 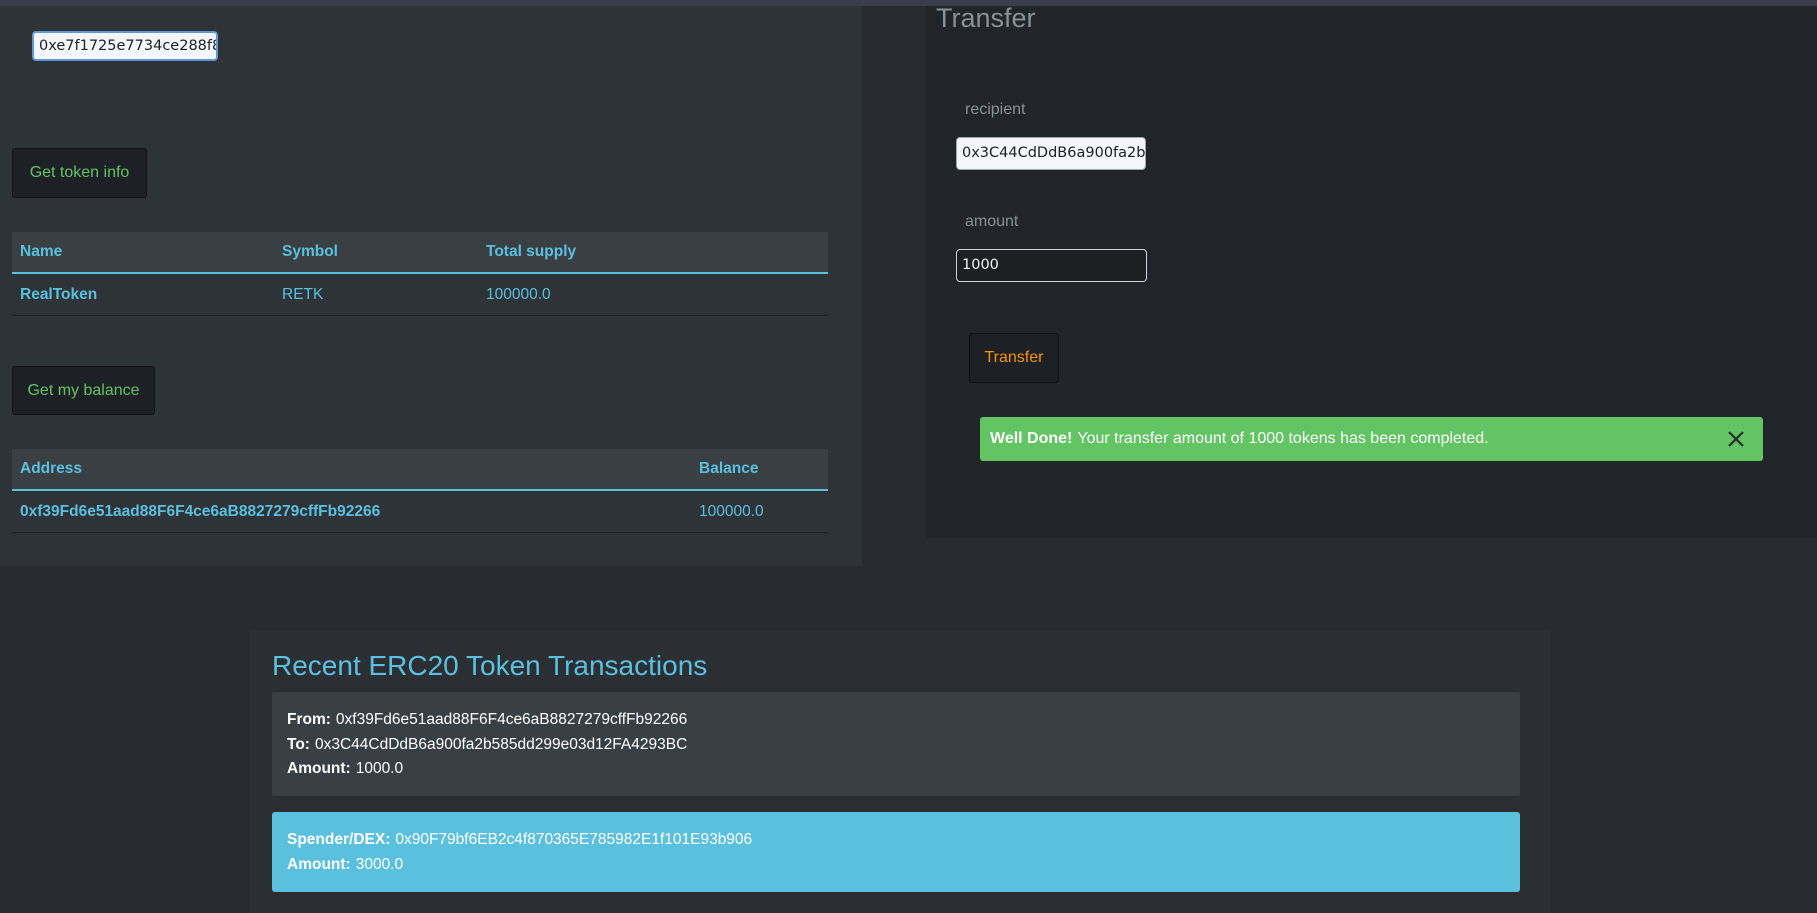 What do you see at coordinates (319, 864) in the screenshot?
I see `approval-amount-label: Amount:` at bounding box center [319, 864].